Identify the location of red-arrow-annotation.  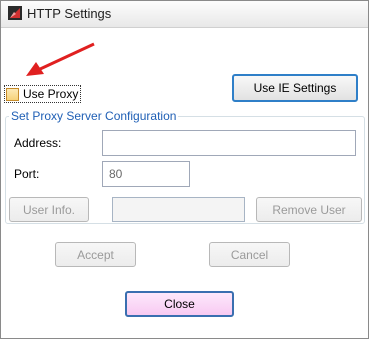
(60, 59).